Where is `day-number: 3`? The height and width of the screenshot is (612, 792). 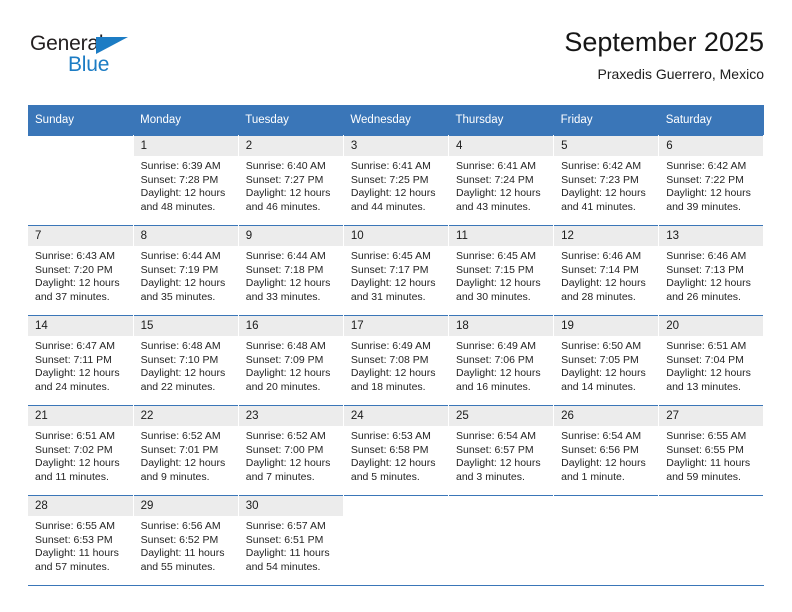
day-number: 3 is located at coordinates (395, 146).